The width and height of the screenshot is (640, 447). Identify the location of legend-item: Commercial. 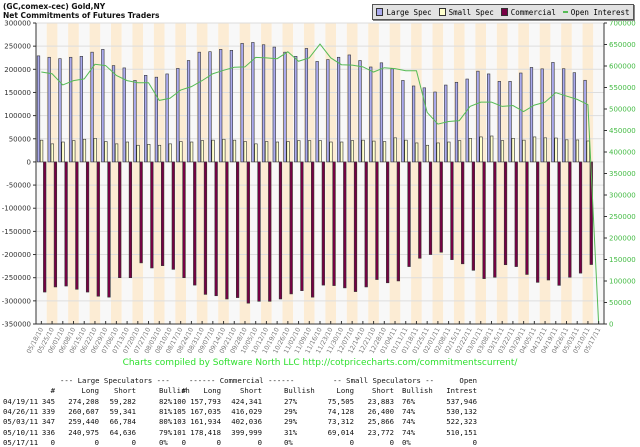
(528, 12).